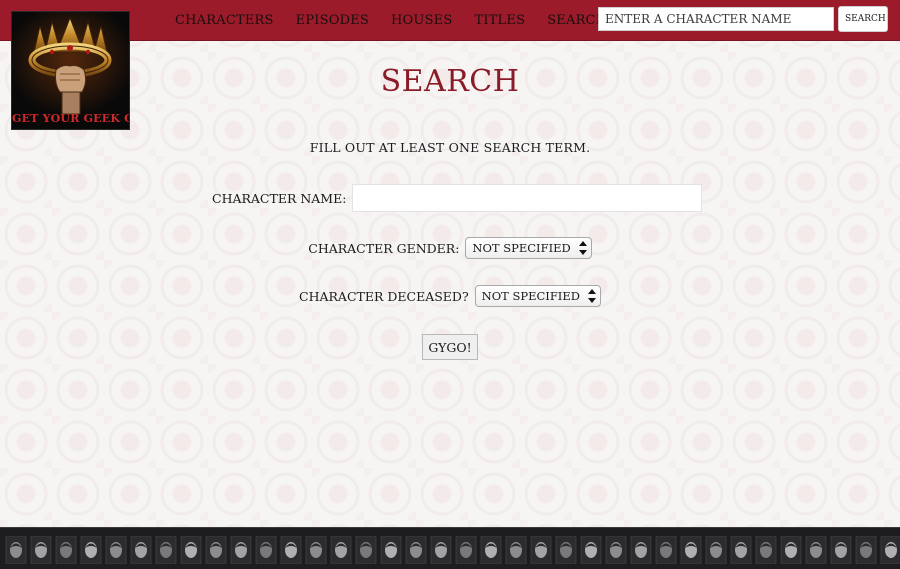 This screenshot has height=569, width=900. Describe the element at coordinates (70, 118) in the screenshot. I see `logo-text: GET YOUR GEEK ON` at that location.